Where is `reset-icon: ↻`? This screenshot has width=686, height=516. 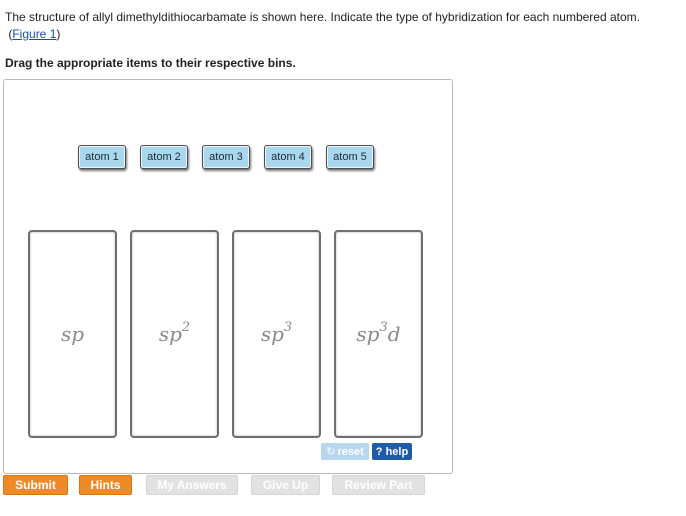
reset-icon: ↻ is located at coordinates (331, 452).